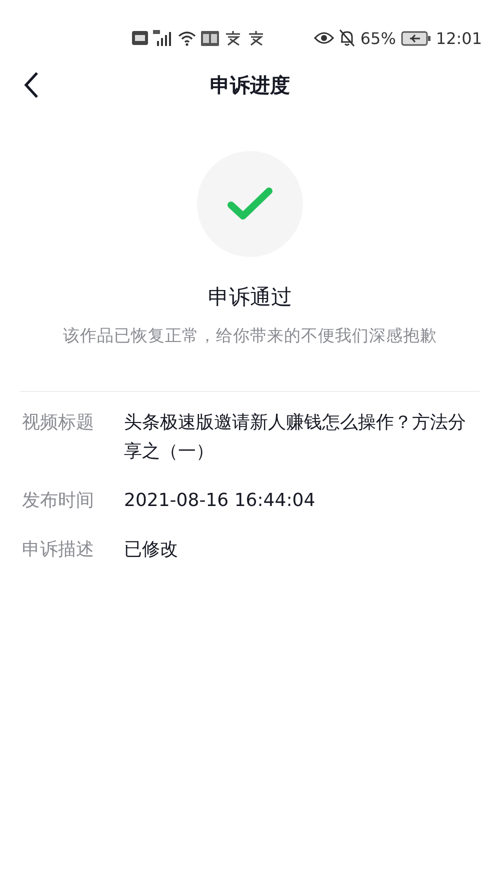 Image resolution: width=500 pixels, height=888 pixels. I want to click on detail-value: 已修改, so click(151, 550).